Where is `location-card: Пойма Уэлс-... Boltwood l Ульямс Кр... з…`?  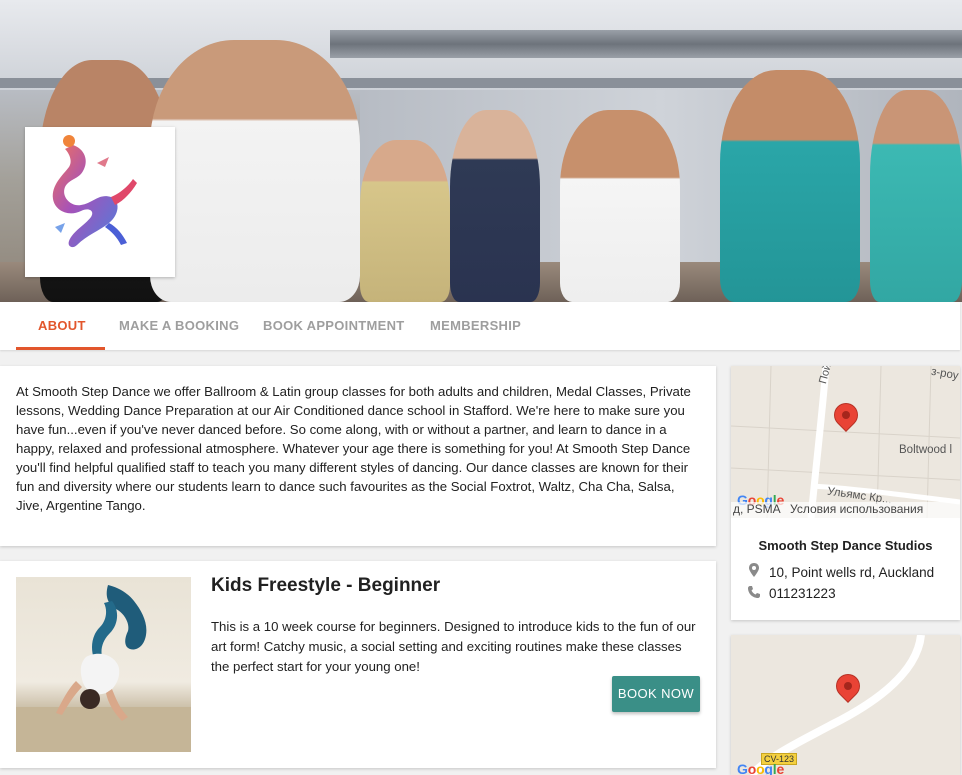
location-card: Пойма Уэлс-... Boltwood l Ульямс Кр... з… is located at coordinates (845, 493).